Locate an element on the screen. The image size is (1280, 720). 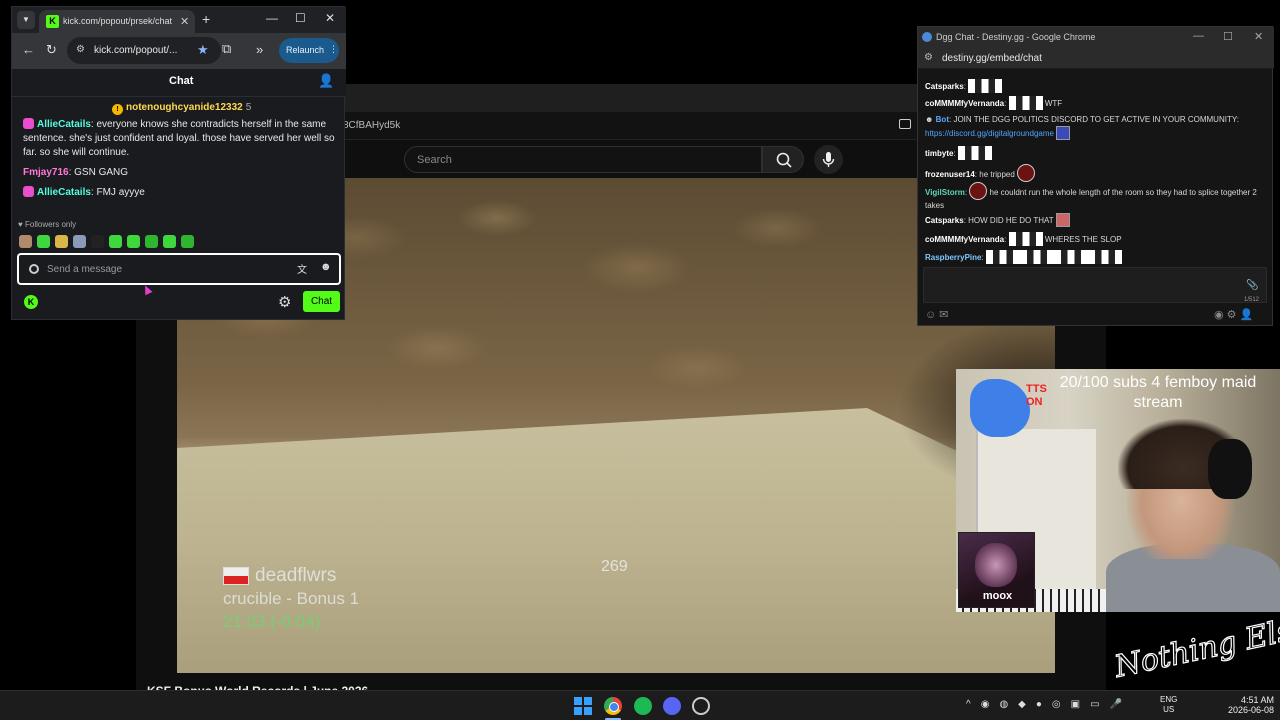
chrome-tray-icon: ◉ is located at coordinates (985, 704).